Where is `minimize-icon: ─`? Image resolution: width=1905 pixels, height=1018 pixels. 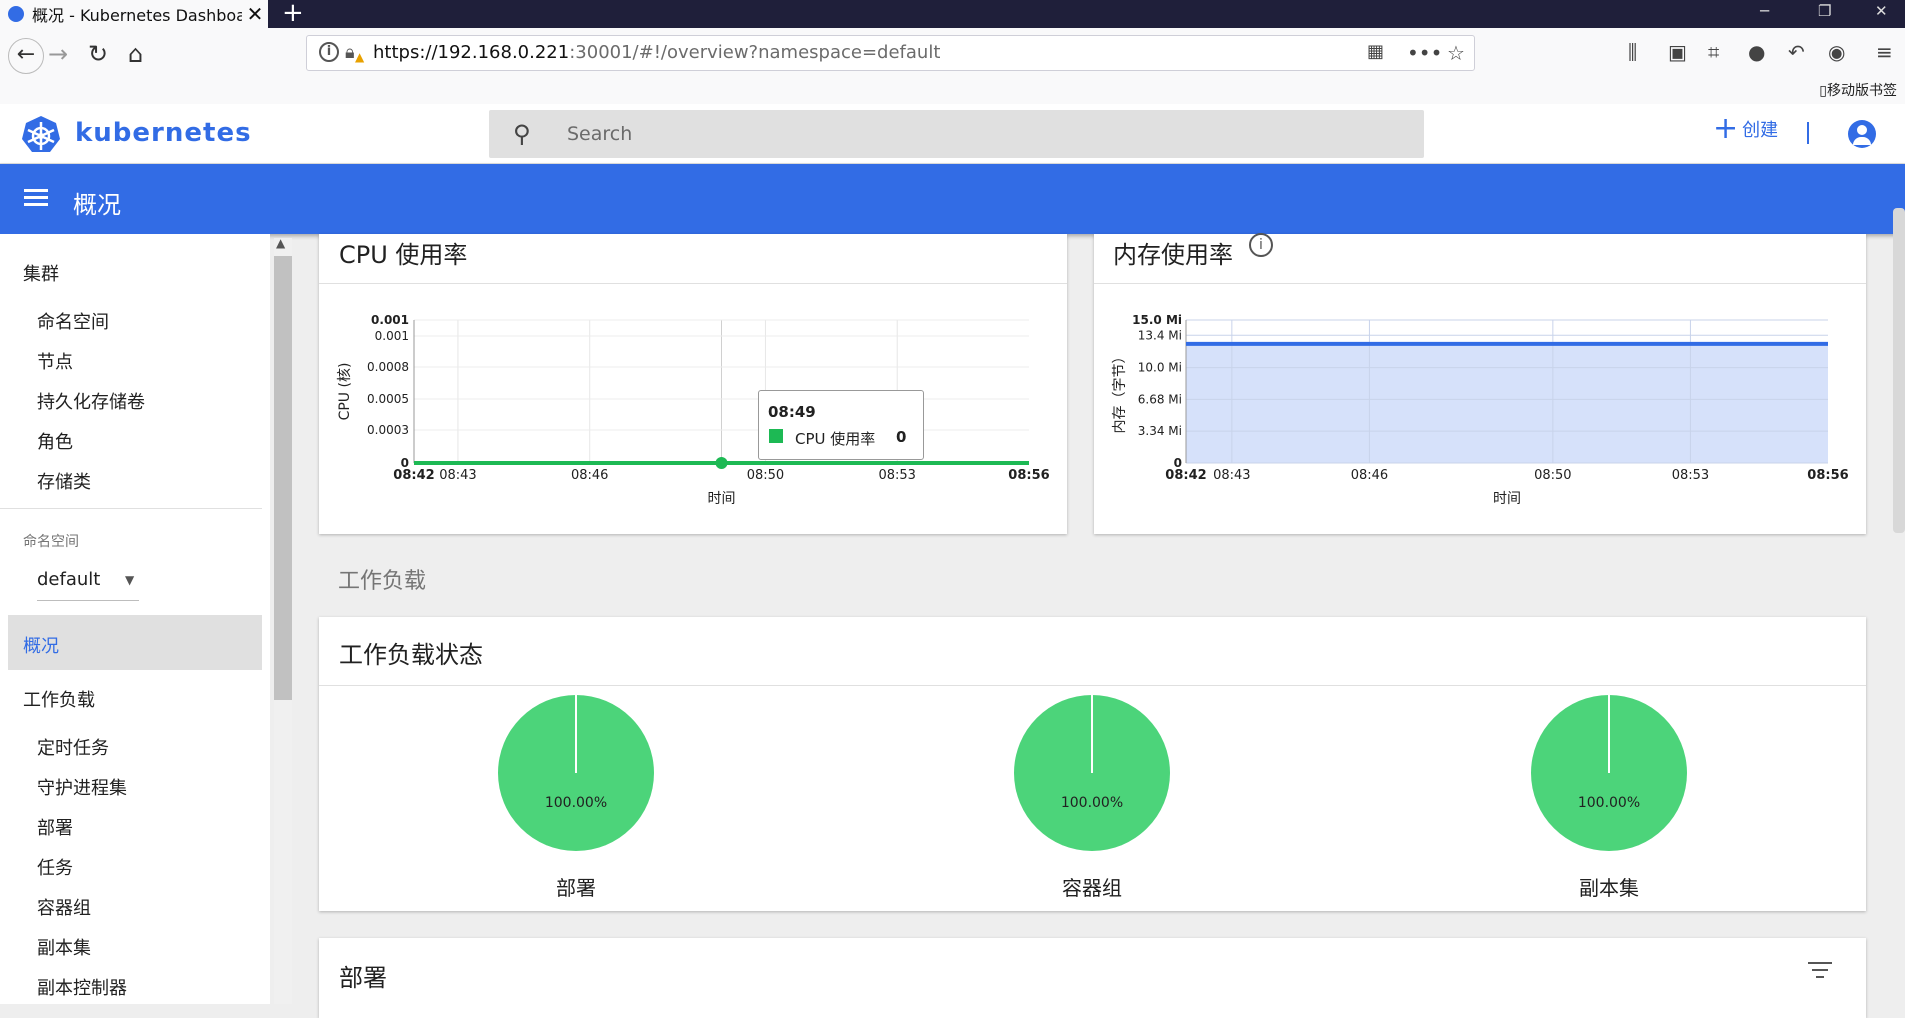 minimize-icon: ─ is located at coordinates (1764, 11).